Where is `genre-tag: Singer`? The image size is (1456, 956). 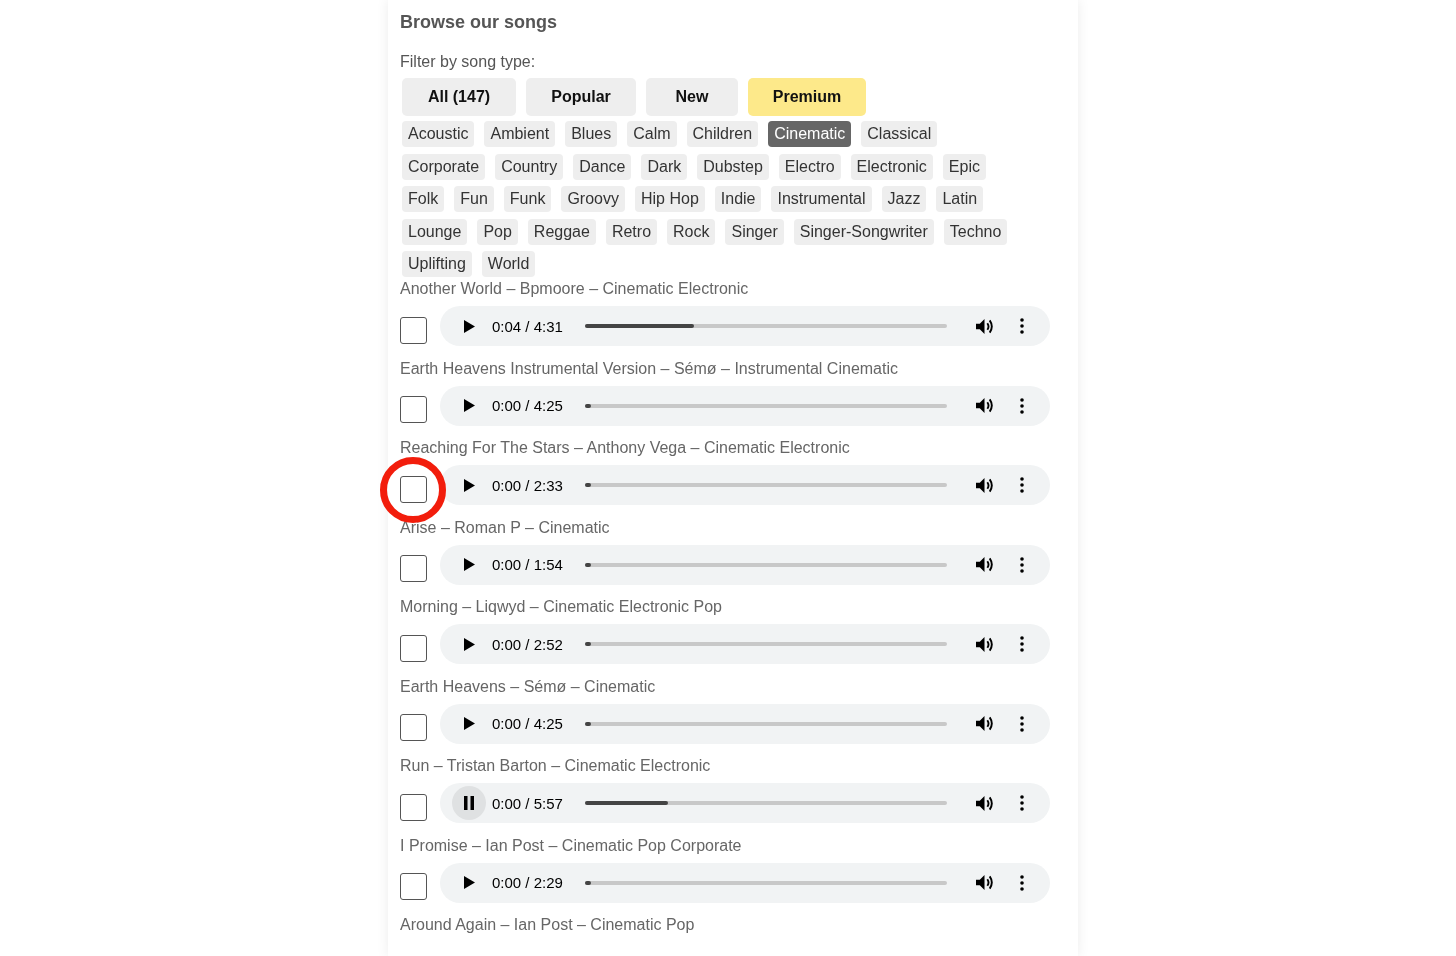 genre-tag: Singer is located at coordinates (754, 231).